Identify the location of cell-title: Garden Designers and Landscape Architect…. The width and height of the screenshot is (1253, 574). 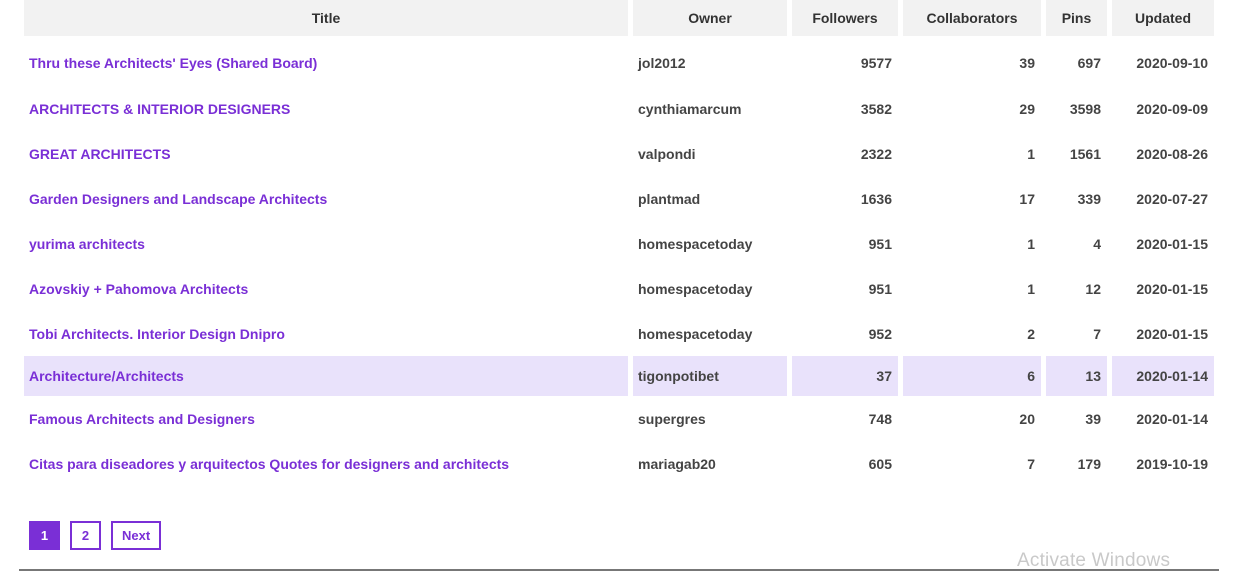
(326, 198).